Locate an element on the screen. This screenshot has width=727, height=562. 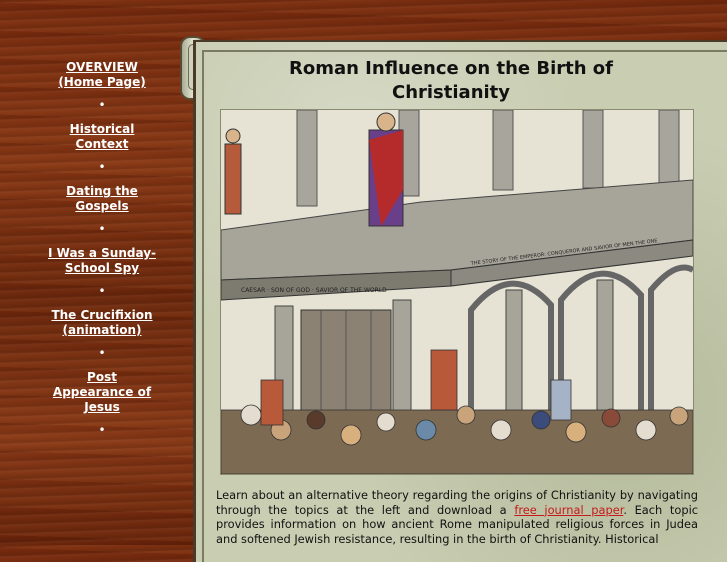
page-title-line: Roman Influence on the Birth of is located at coordinates (451, 68).